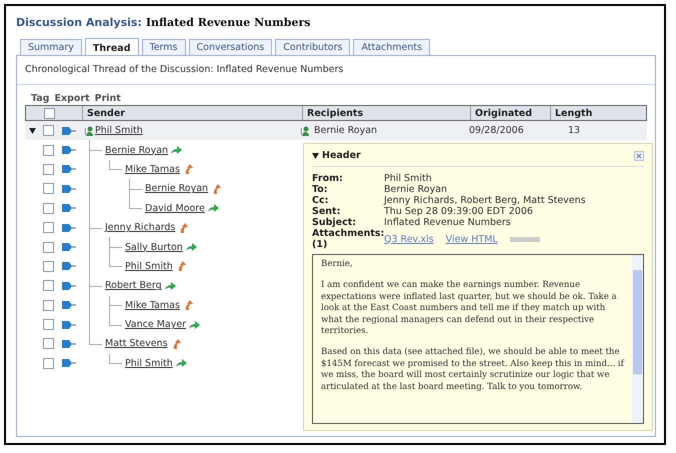  Describe the element at coordinates (346, 130) in the screenshot. I see `table-cell: Bernie Royan` at that location.